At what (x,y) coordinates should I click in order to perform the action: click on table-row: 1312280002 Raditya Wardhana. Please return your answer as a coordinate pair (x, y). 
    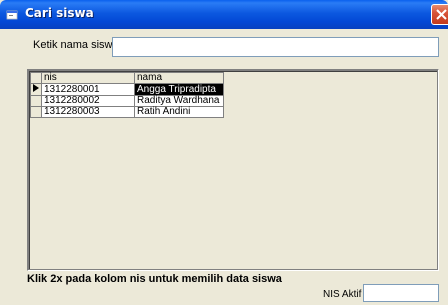
    Looking at the image, I should click on (127, 101).